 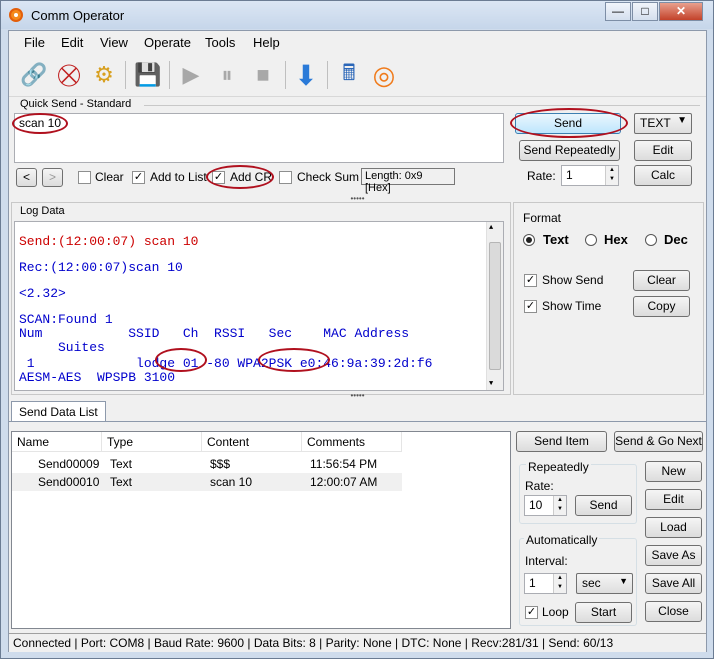 What do you see at coordinates (604, 583) in the screenshot?
I see `interval-unit-select: sec ▼` at bounding box center [604, 583].